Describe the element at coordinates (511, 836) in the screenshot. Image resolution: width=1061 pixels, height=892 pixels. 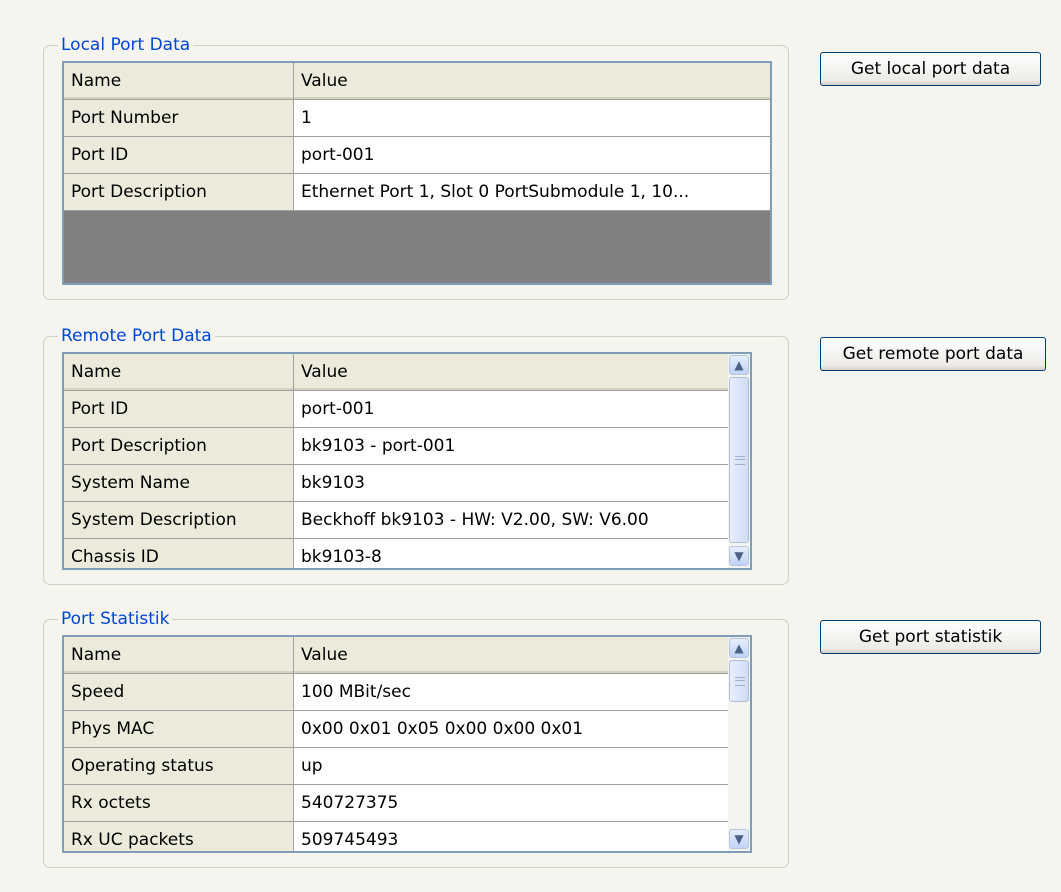
I see `row-value-cell: 509745493` at that location.